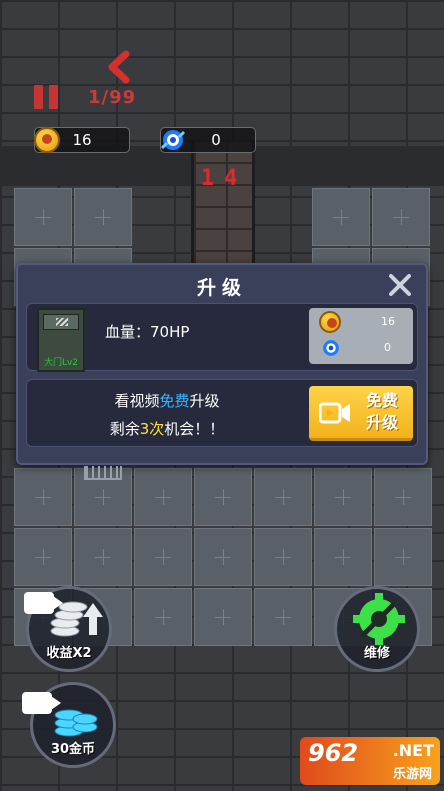 This screenshot has height=791, width=444. I want to click on wave-counter: 1/99, so click(112, 97).